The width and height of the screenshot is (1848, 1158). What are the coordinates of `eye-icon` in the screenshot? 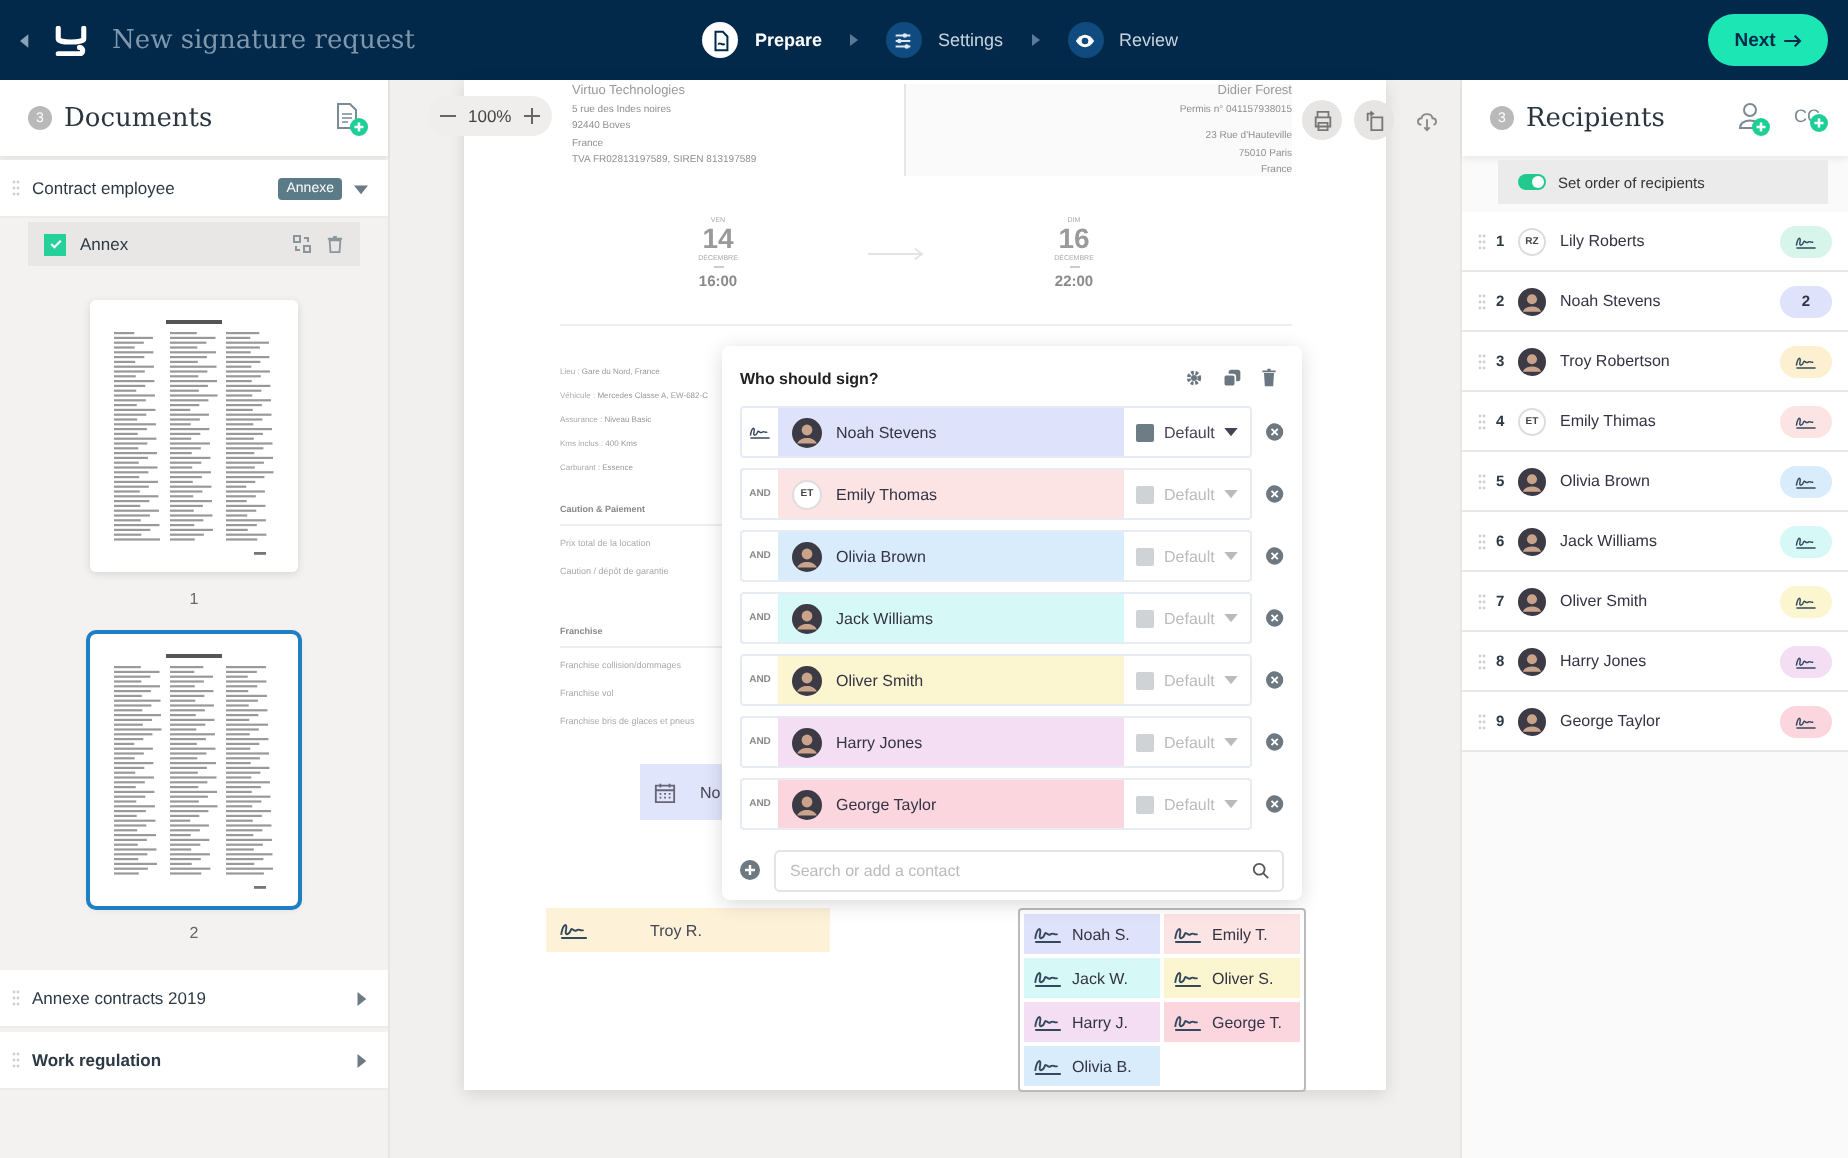 It's located at (1085, 40).